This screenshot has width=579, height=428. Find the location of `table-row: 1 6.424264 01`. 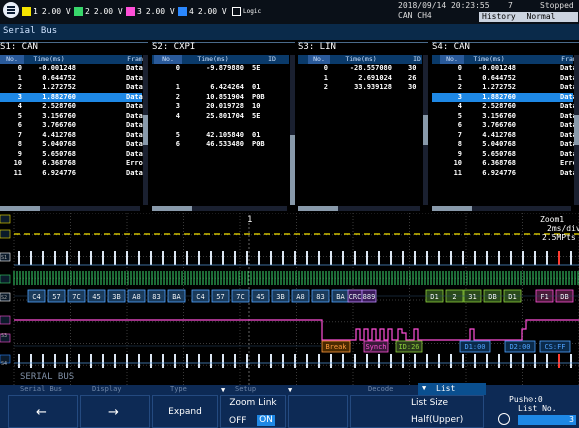

table-row: 1 6.424264 01 is located at coordinates (220, 88).